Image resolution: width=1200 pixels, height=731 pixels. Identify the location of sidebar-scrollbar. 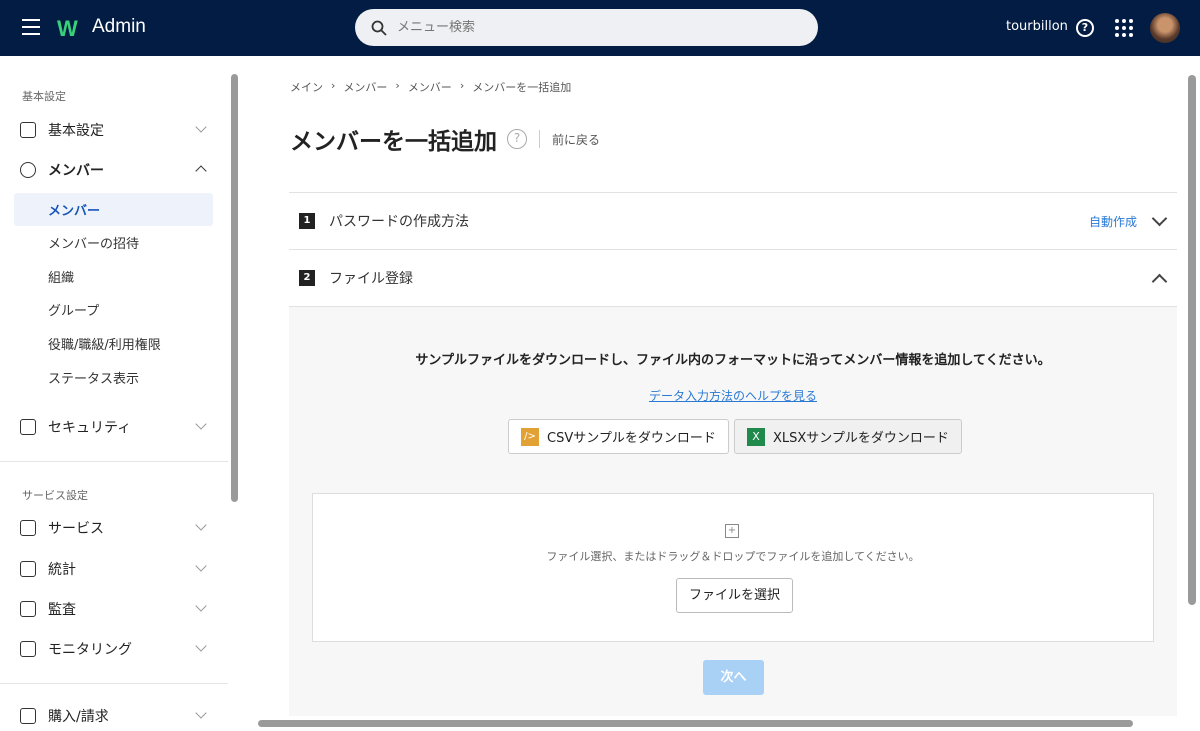
(234, 392).